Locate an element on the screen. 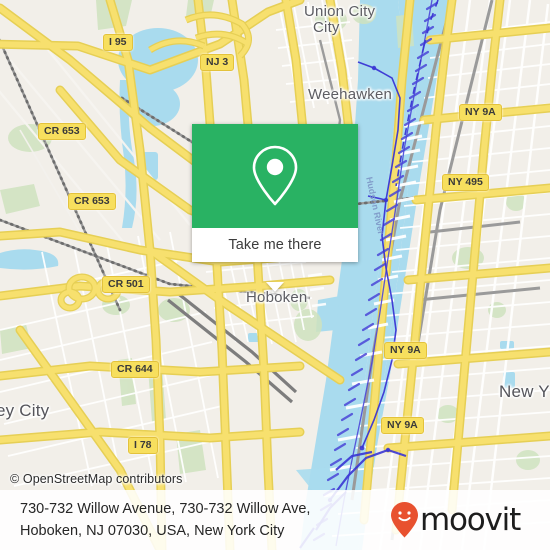 The image size is (550, 550). location-popup-card: Take me there is located at coordinates (275, 208).